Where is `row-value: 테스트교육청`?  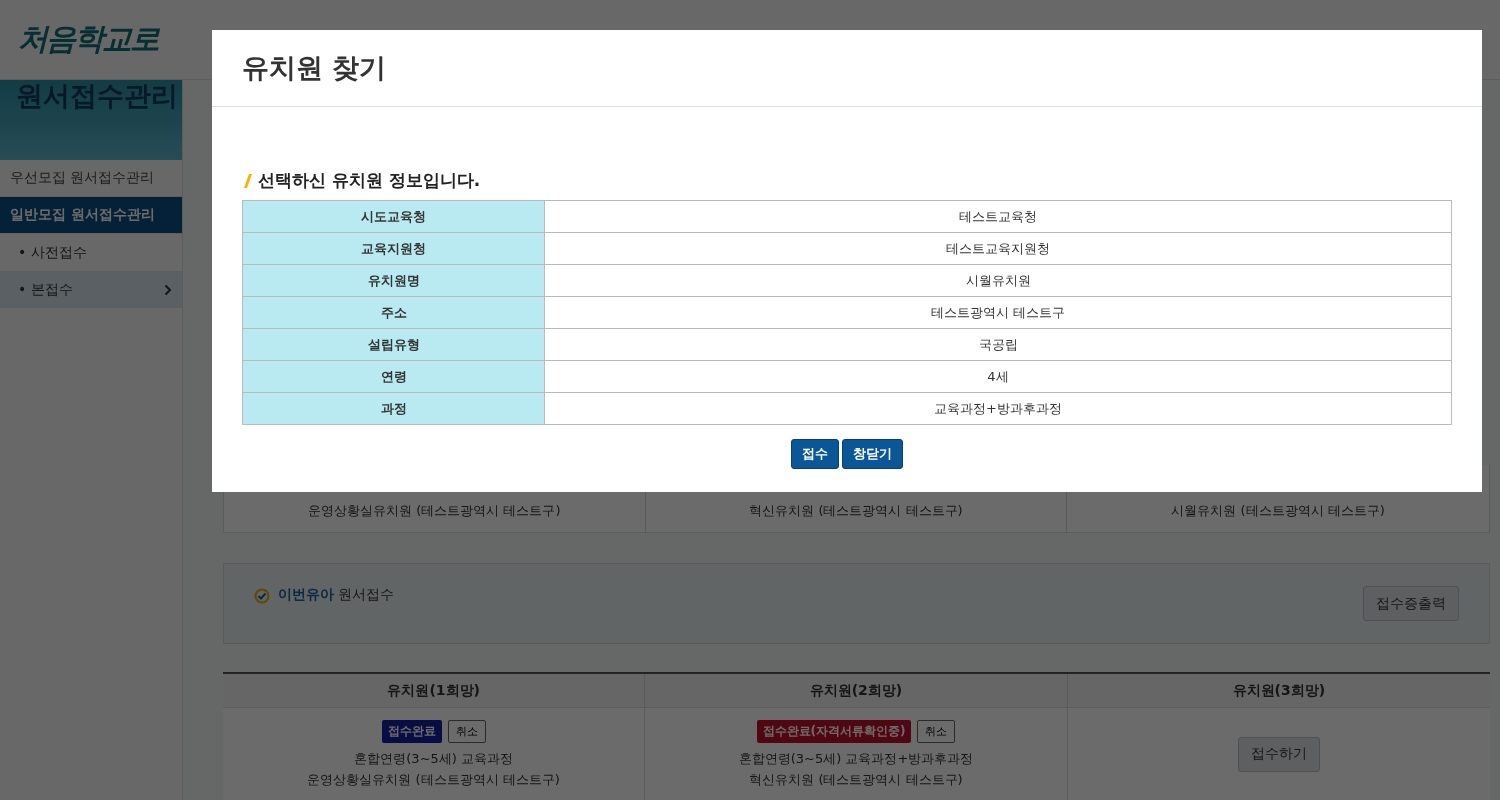 row-value: 테스트교육청 is located at coordinates (998, 217).